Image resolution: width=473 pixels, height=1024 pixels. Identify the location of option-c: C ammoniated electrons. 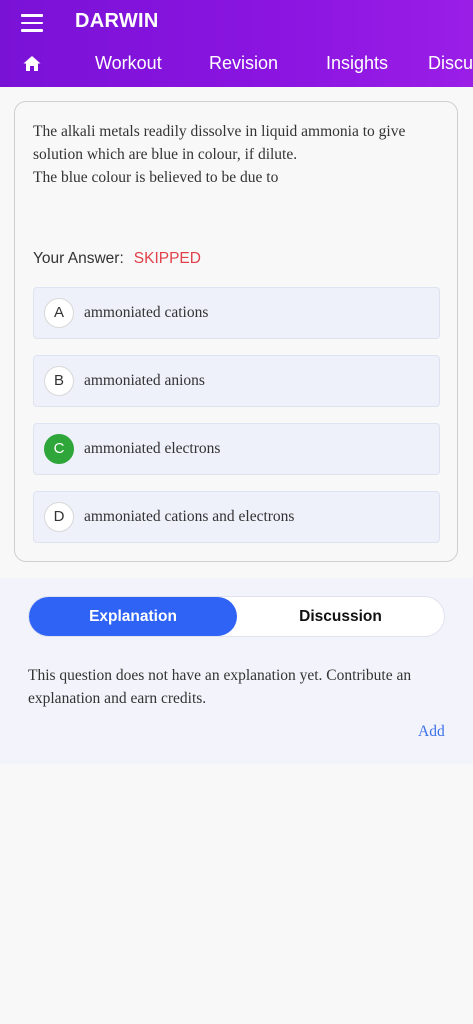
(236, 449).